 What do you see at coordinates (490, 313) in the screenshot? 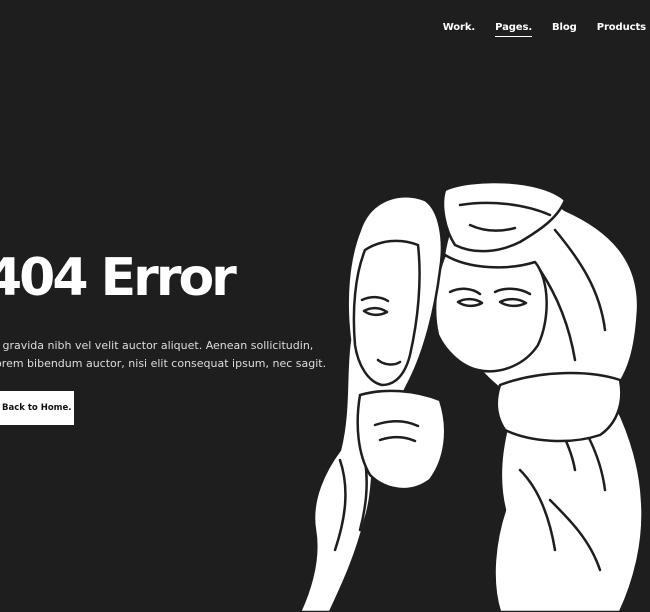
I see `back-woman-face` at bounding box center [490, 313].